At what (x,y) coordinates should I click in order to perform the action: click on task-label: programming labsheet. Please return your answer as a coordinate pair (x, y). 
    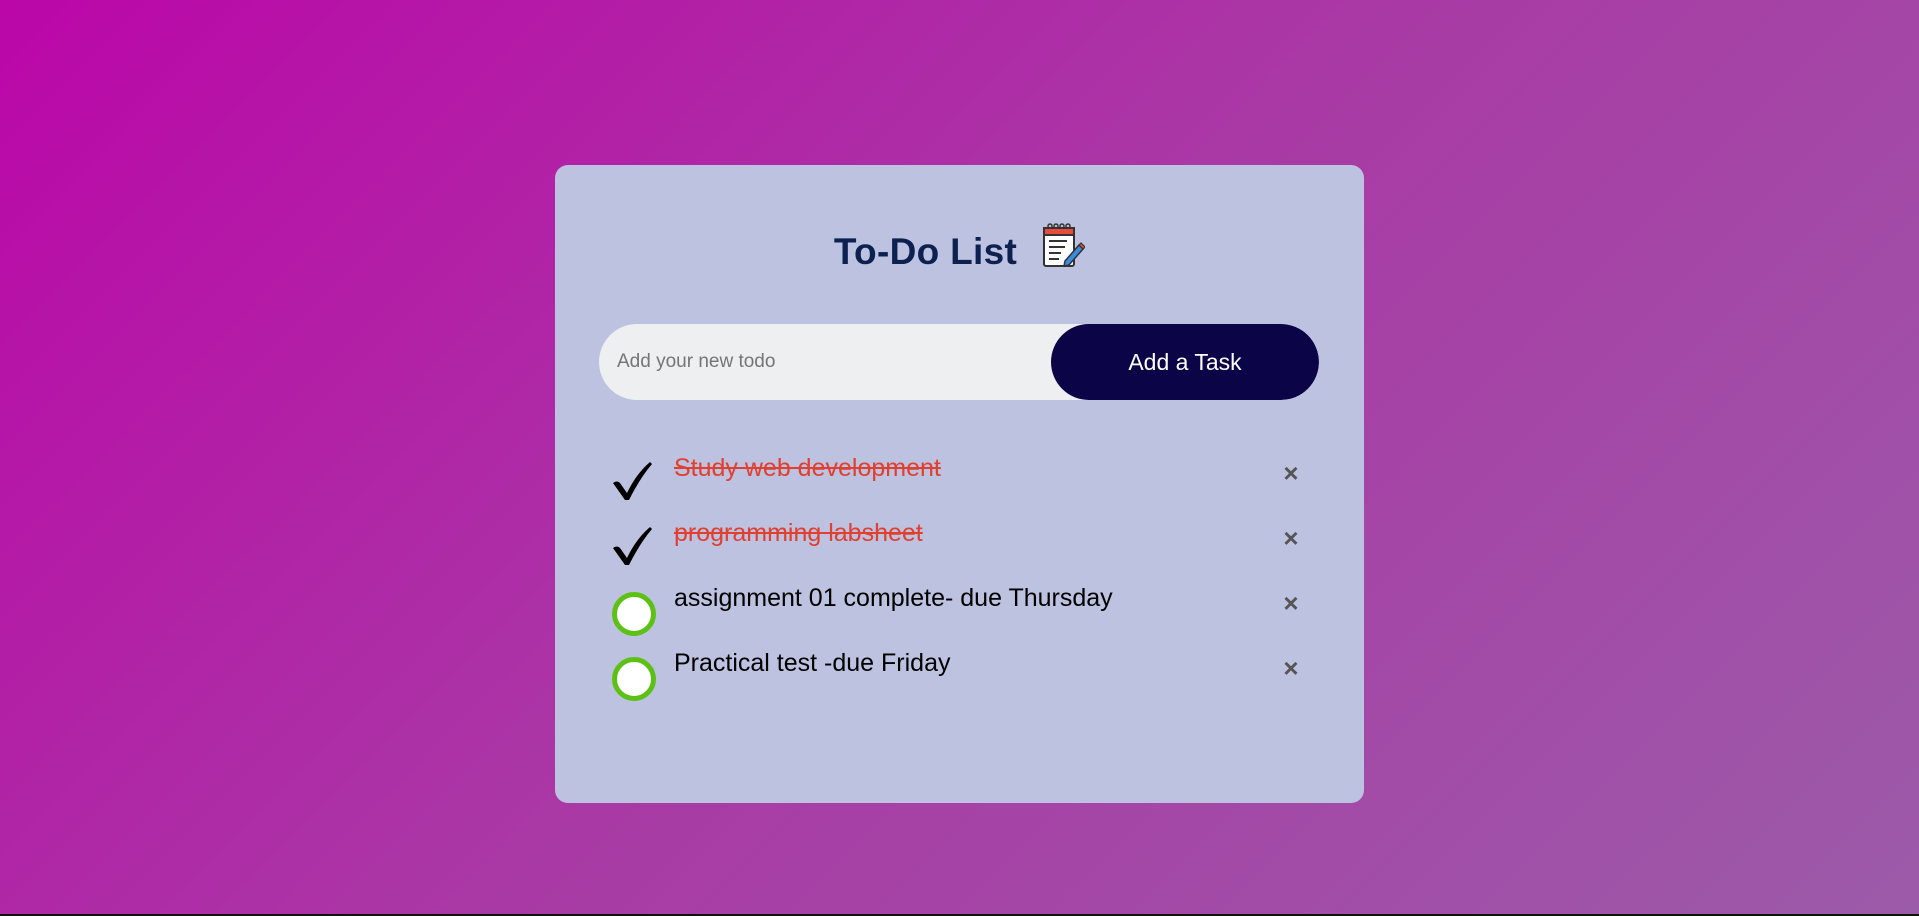
    Looking at the image, I should click on (798, 533).